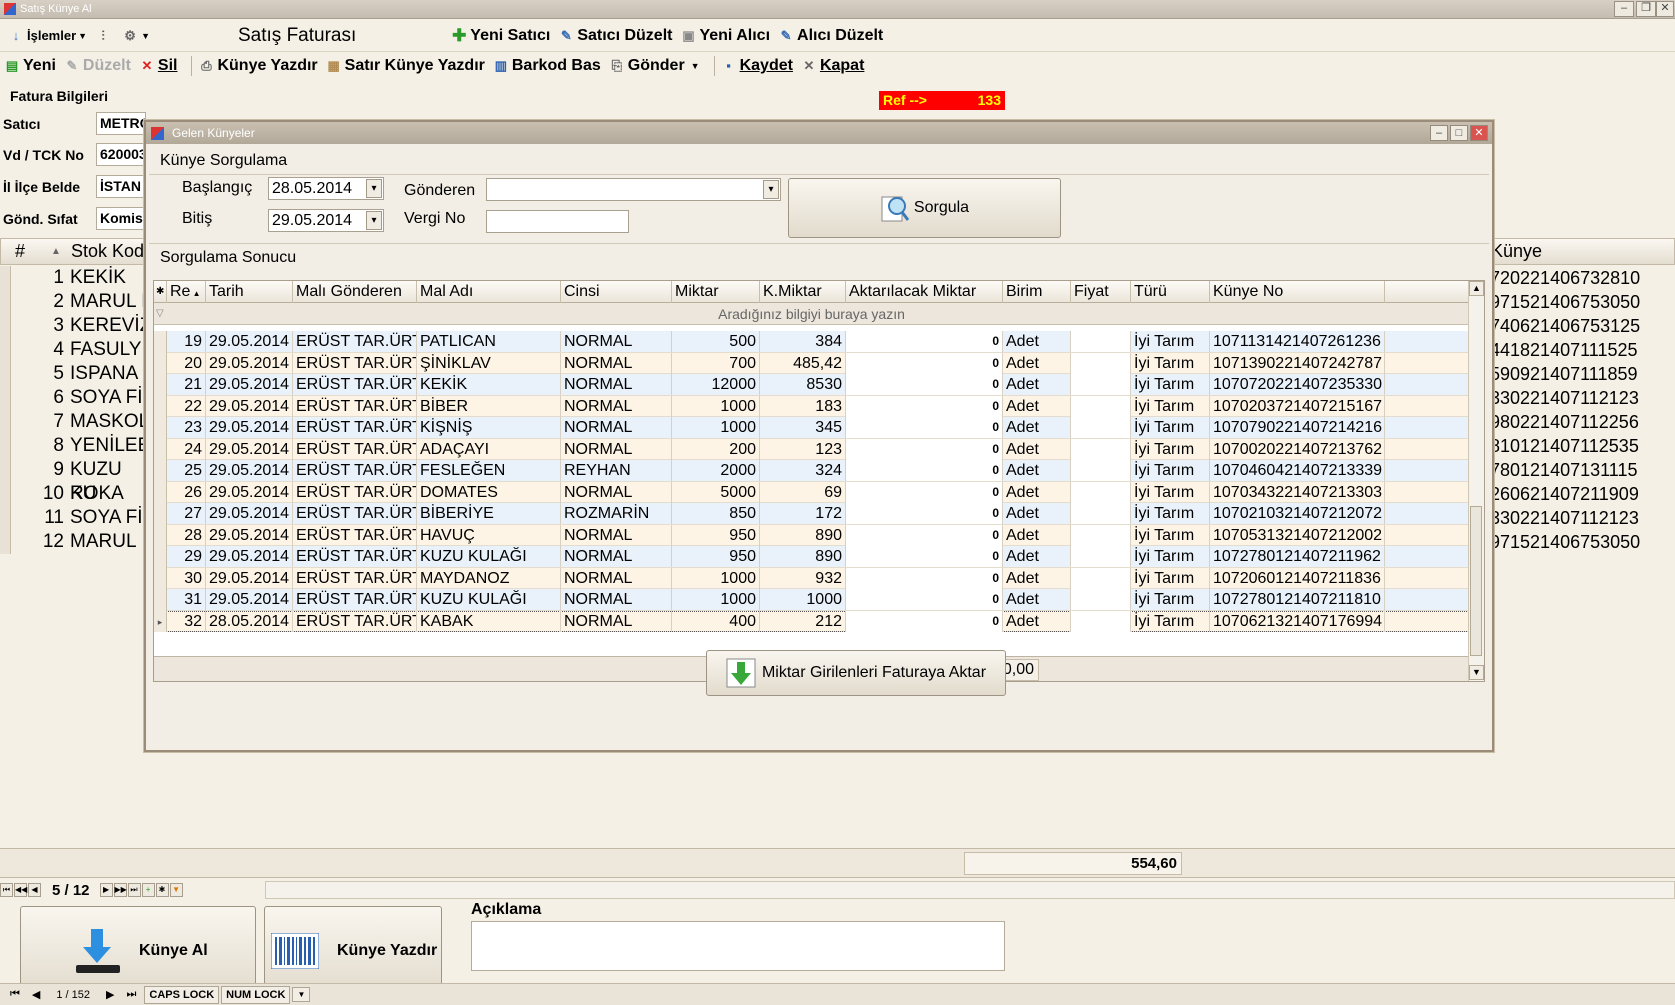 The height and width of the screenshot is (1005, 1675). I want to click on prev-page-icon: ◀, so click(36, 994).